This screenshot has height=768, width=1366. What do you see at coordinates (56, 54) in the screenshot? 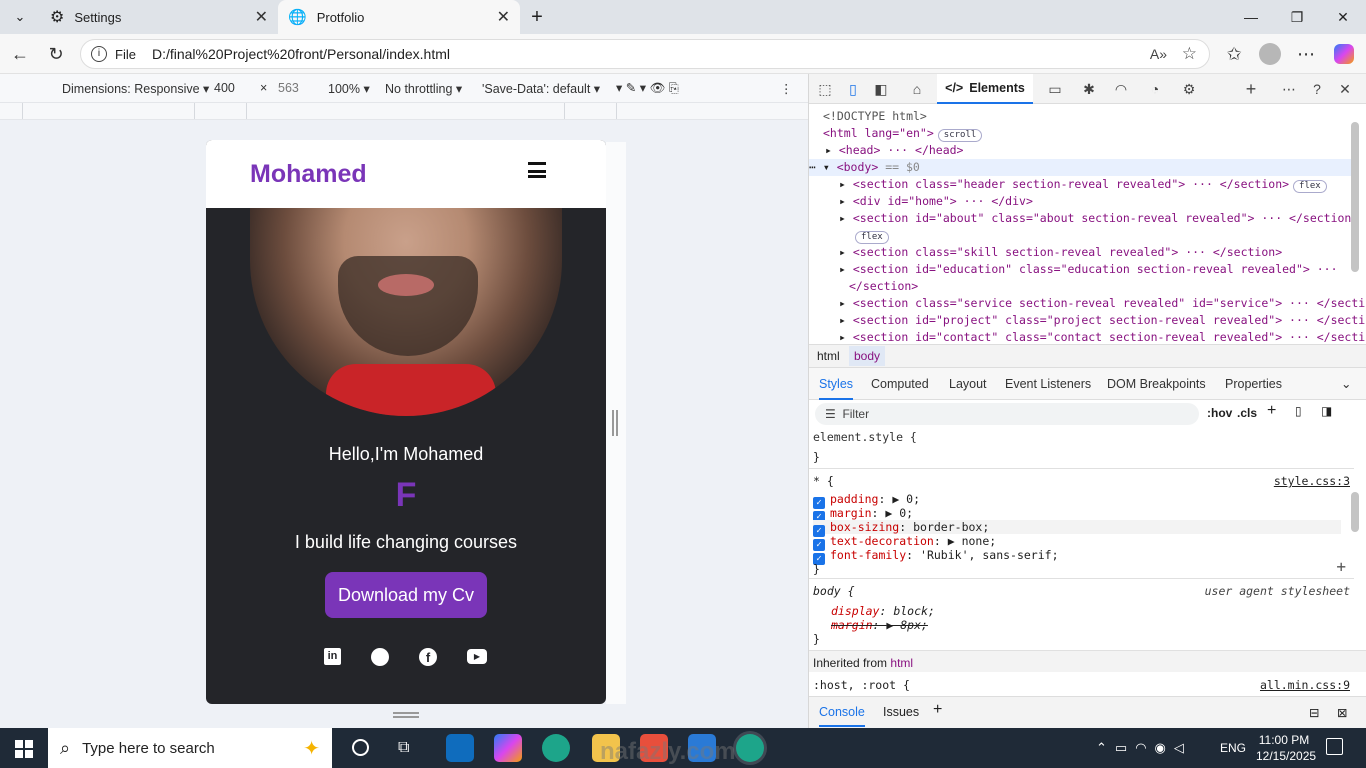
I see `refresh-button: ↻` at bounding box center [56, 54].